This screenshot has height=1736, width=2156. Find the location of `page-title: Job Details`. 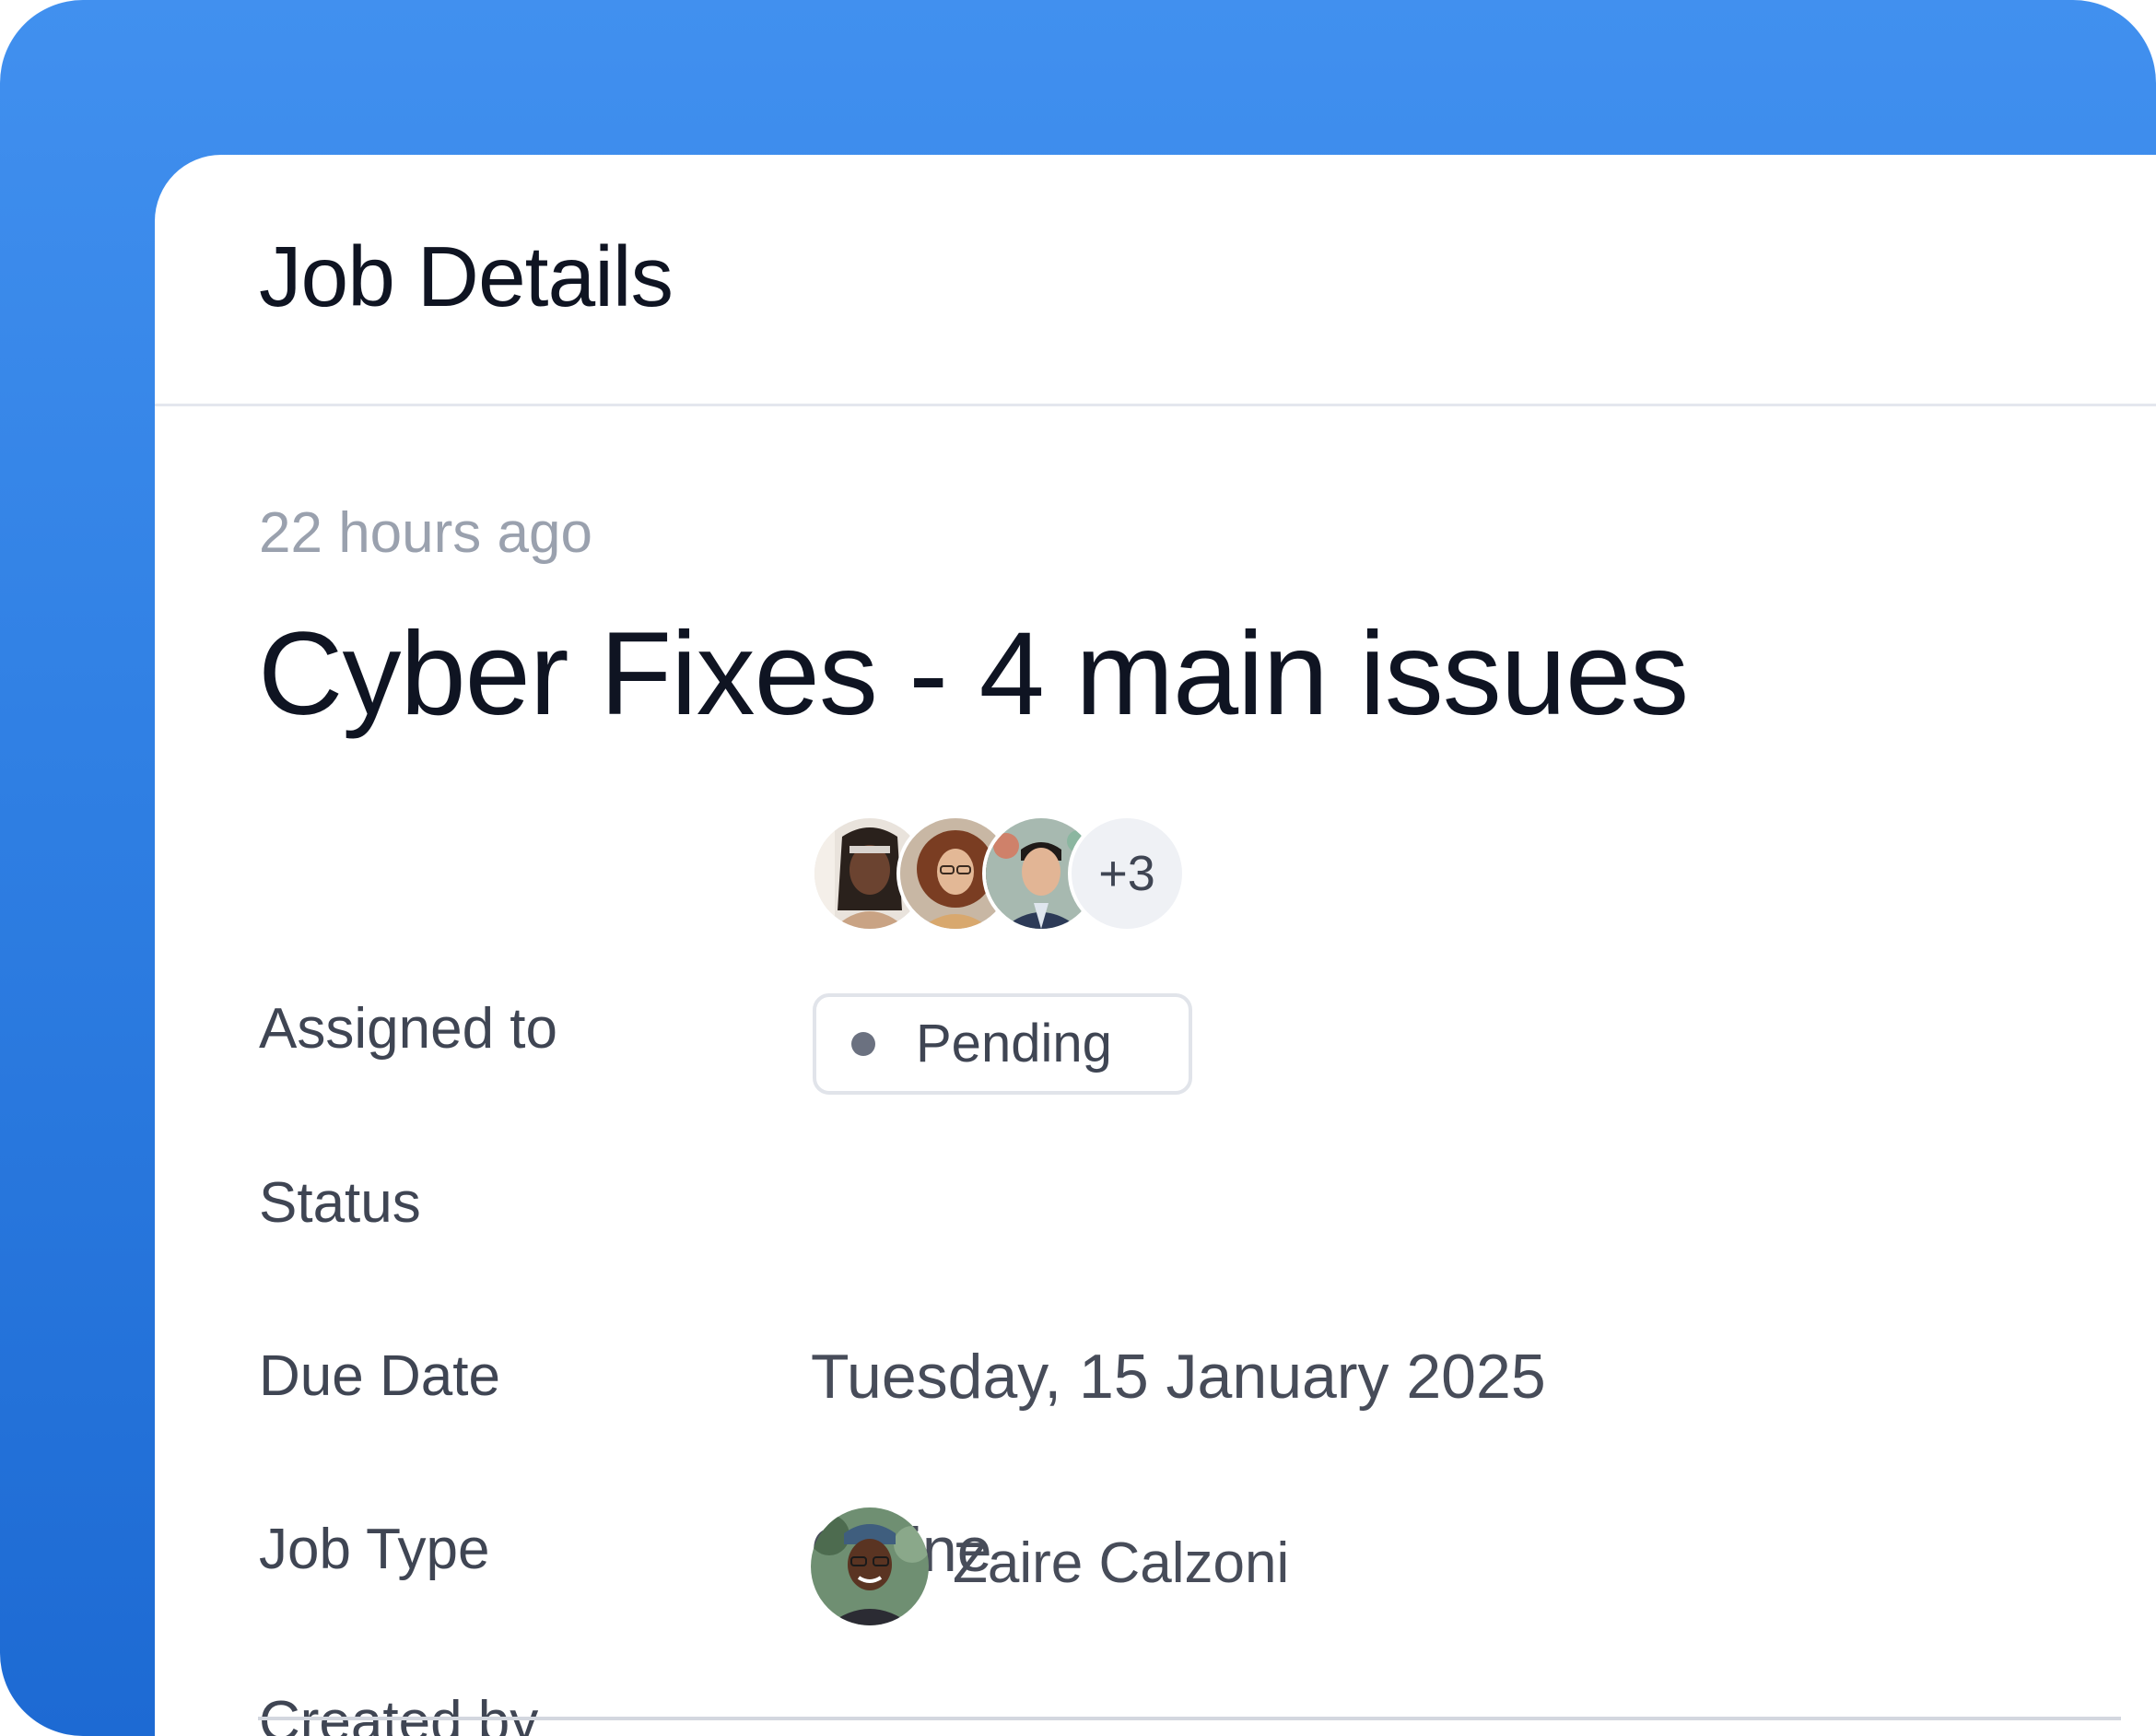

page-title: Job Details is located at coordinates (466, 276).